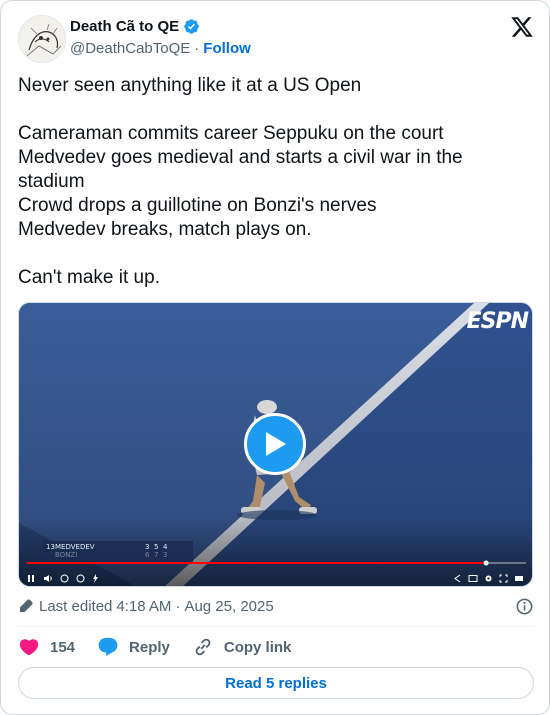  I want to click on flash-icon, so click(95, 578).